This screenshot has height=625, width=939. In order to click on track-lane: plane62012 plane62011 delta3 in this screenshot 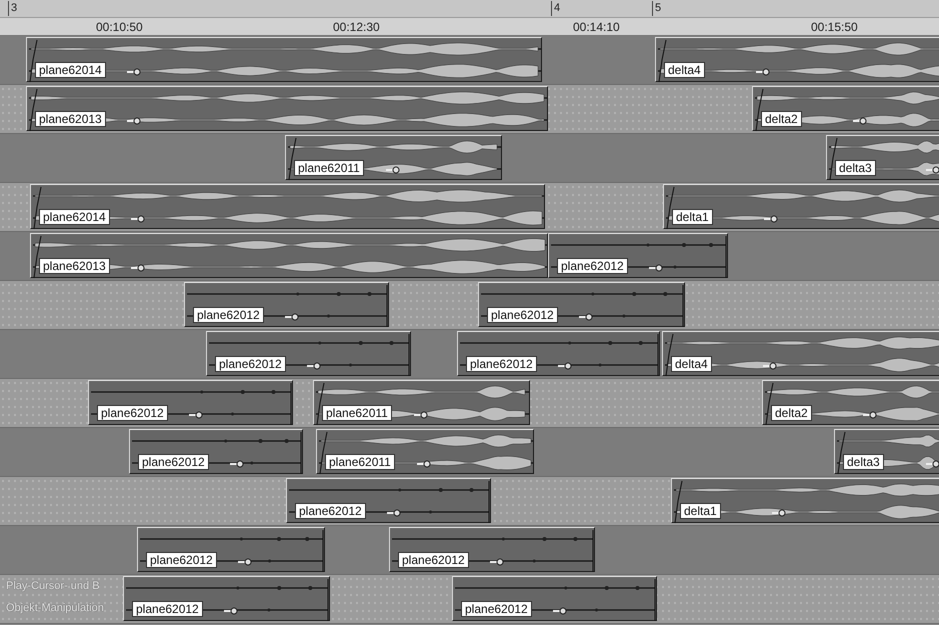, I will do `click(469, 452)`.